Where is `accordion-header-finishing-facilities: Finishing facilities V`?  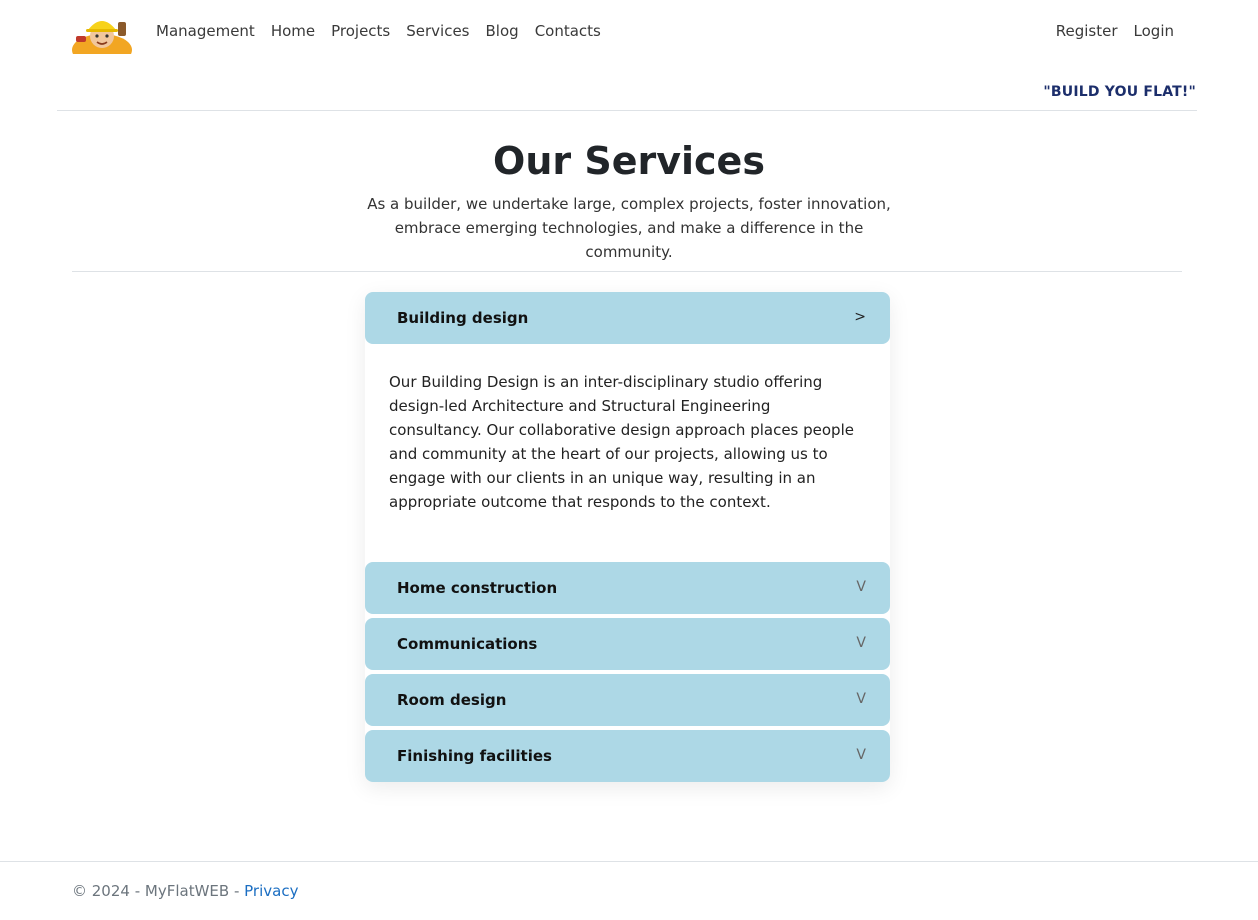
accordion-header-finishing-facilities: Finishing facilities V is located at coordinates (627, 756).